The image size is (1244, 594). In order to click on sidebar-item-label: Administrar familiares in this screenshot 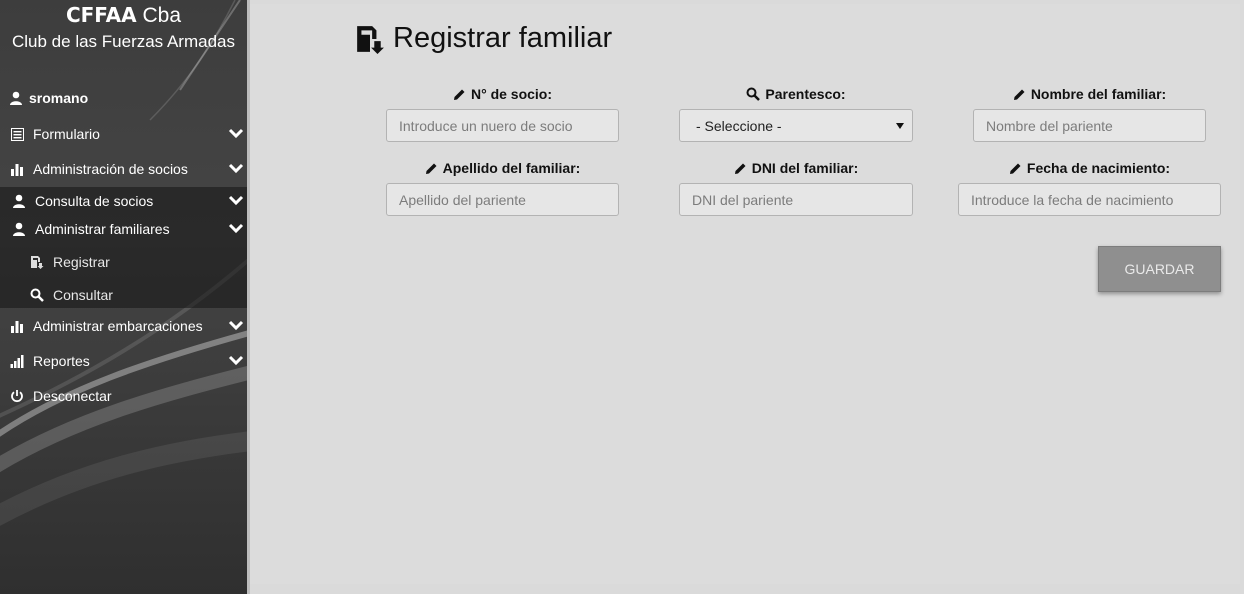, I will do `click(102, 229)`.